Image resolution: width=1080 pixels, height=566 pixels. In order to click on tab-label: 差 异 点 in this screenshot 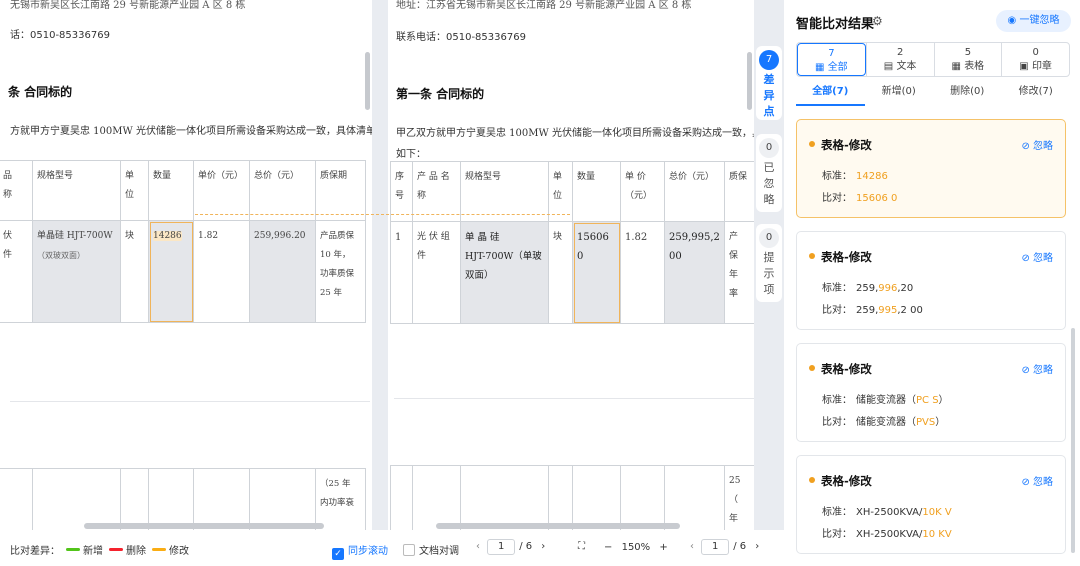, I will do `click(769, 95)`.